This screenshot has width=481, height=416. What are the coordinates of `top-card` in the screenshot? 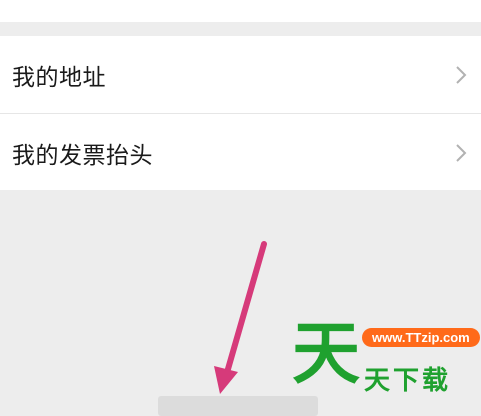 It's located at (240, 11).